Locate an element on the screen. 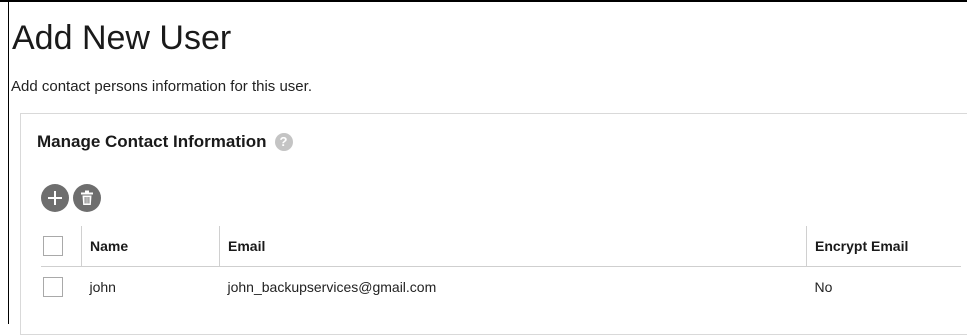 This screenshot has height=335, width=967. contact-encrypt-email: No is located at coordinates (823, 287).